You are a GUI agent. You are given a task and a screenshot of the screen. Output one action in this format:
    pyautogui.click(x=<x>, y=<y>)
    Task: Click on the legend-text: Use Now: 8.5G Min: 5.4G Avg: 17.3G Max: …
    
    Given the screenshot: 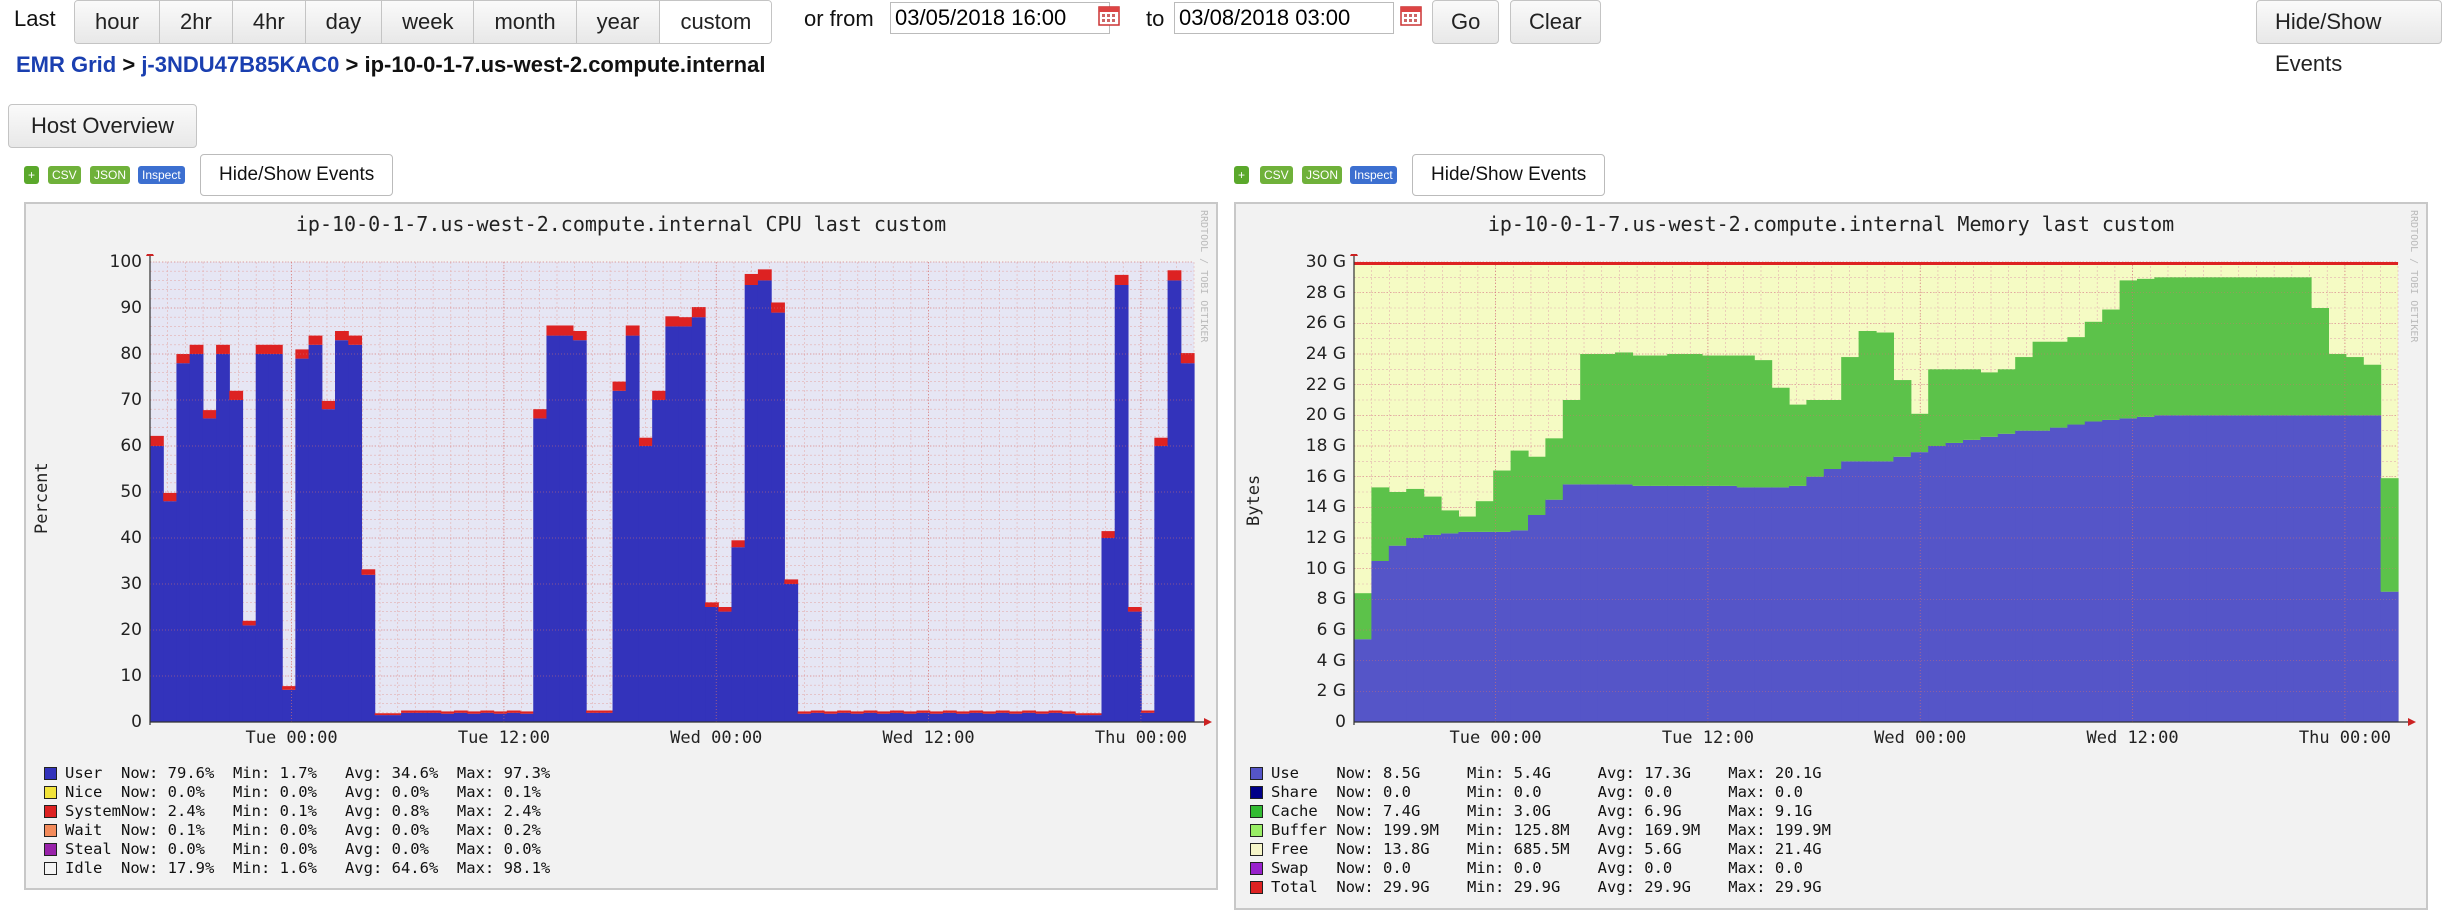 What is the action you would take?
    pyautogui.click(x=1546, y=773)
    